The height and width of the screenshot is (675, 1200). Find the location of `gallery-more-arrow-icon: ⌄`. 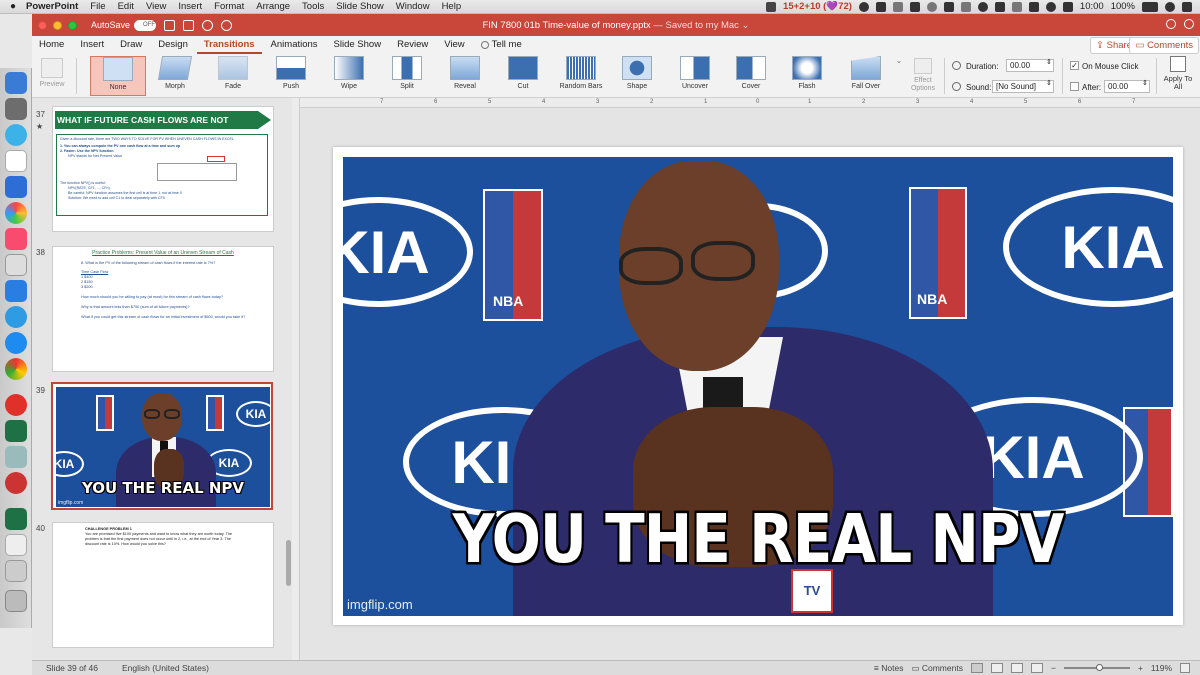

gallery-more-arrow-icon: ⌄ is located at coordinates (899, 76).